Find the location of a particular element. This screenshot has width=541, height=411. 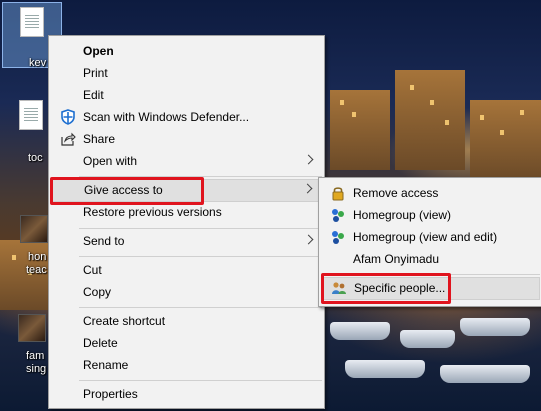

menu-item-print: Print is located at coordinates (186, 73).